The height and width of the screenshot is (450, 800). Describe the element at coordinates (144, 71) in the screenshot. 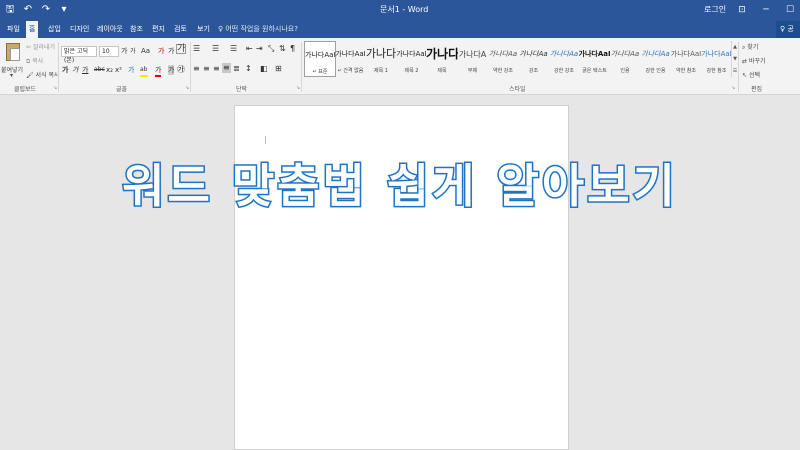

I see `highlight-icon: ab` at that location.